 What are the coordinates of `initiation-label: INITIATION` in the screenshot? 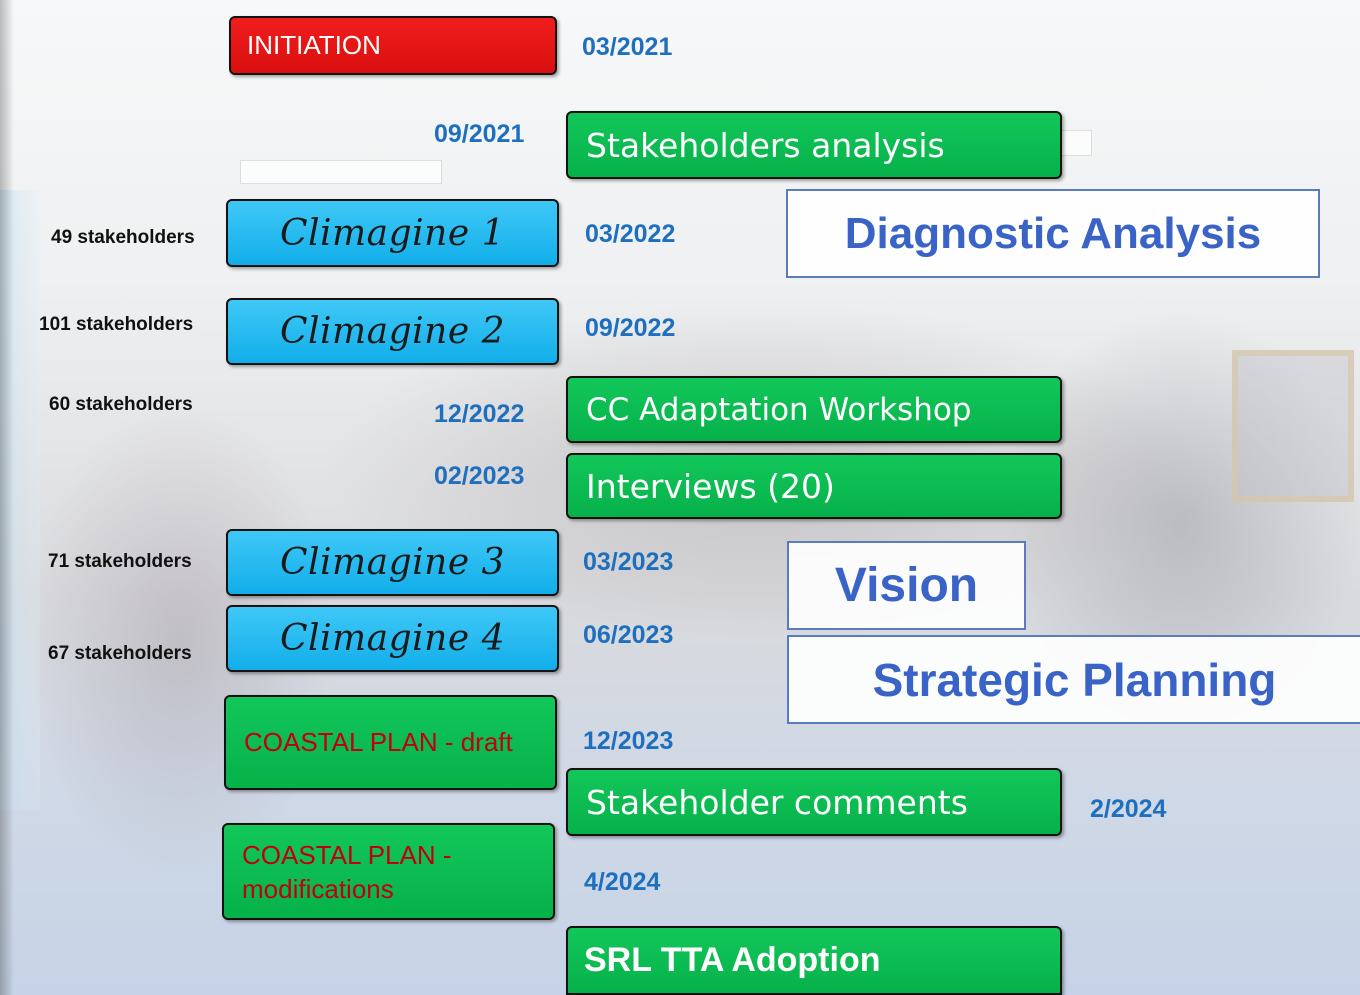 It's located at (314, 45).